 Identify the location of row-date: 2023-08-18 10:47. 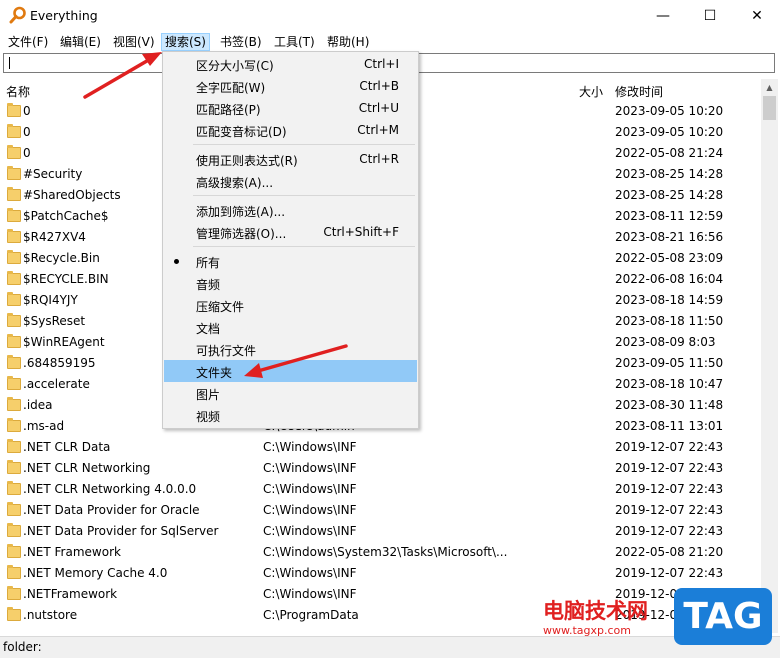
(669, 384).